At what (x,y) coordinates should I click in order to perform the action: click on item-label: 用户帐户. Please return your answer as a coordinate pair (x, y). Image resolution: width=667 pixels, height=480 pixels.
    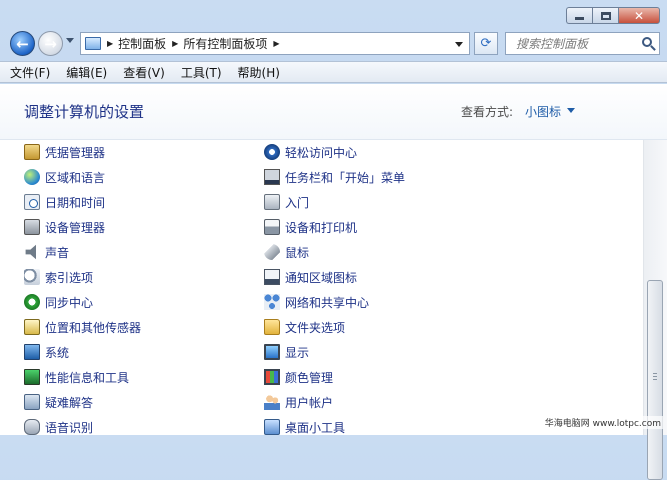
    Looking at the image, I should click on (309, 402).